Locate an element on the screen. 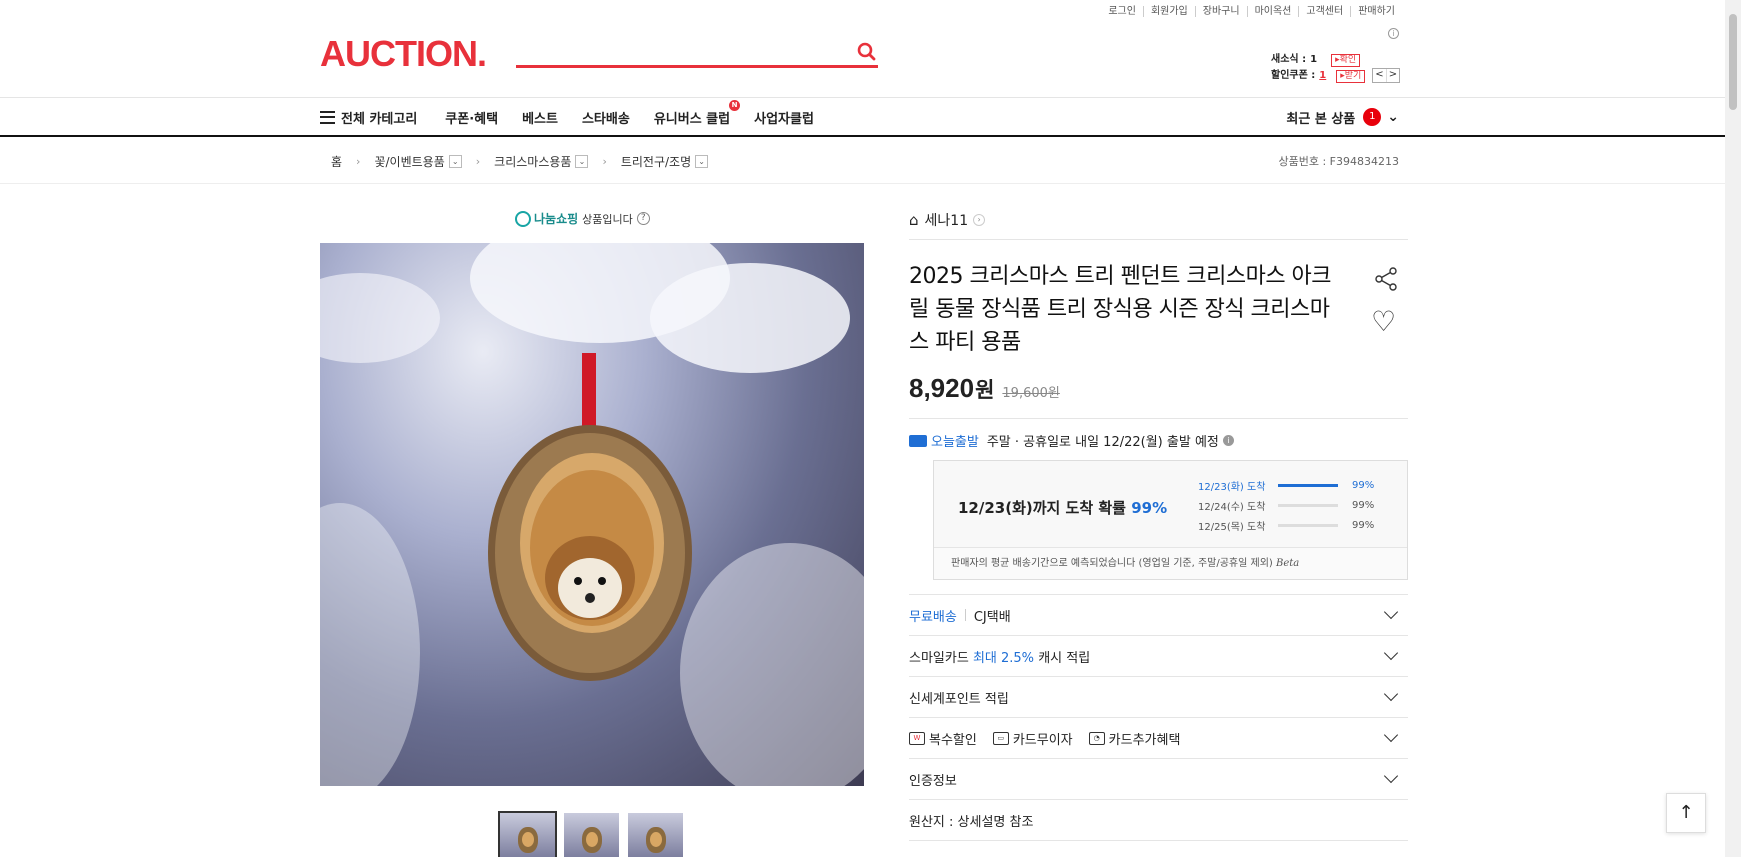 Image resolution: width=1741 pixels, height=857 pixels. coupon-label: 할인쿠폰 : is located at coordinates (1293, 75).